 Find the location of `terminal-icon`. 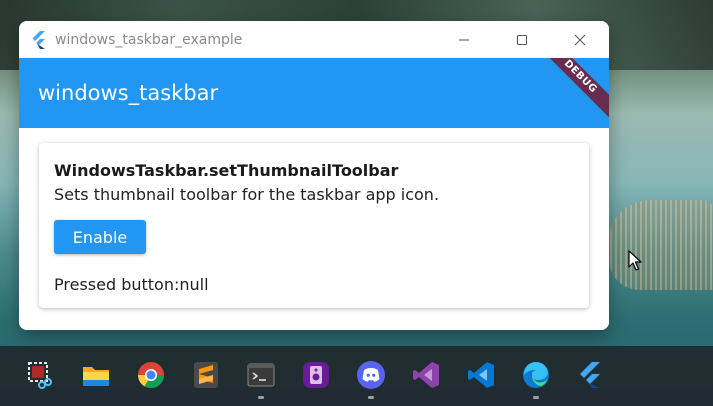

terminal-icon is located at coordinates (261, 375).